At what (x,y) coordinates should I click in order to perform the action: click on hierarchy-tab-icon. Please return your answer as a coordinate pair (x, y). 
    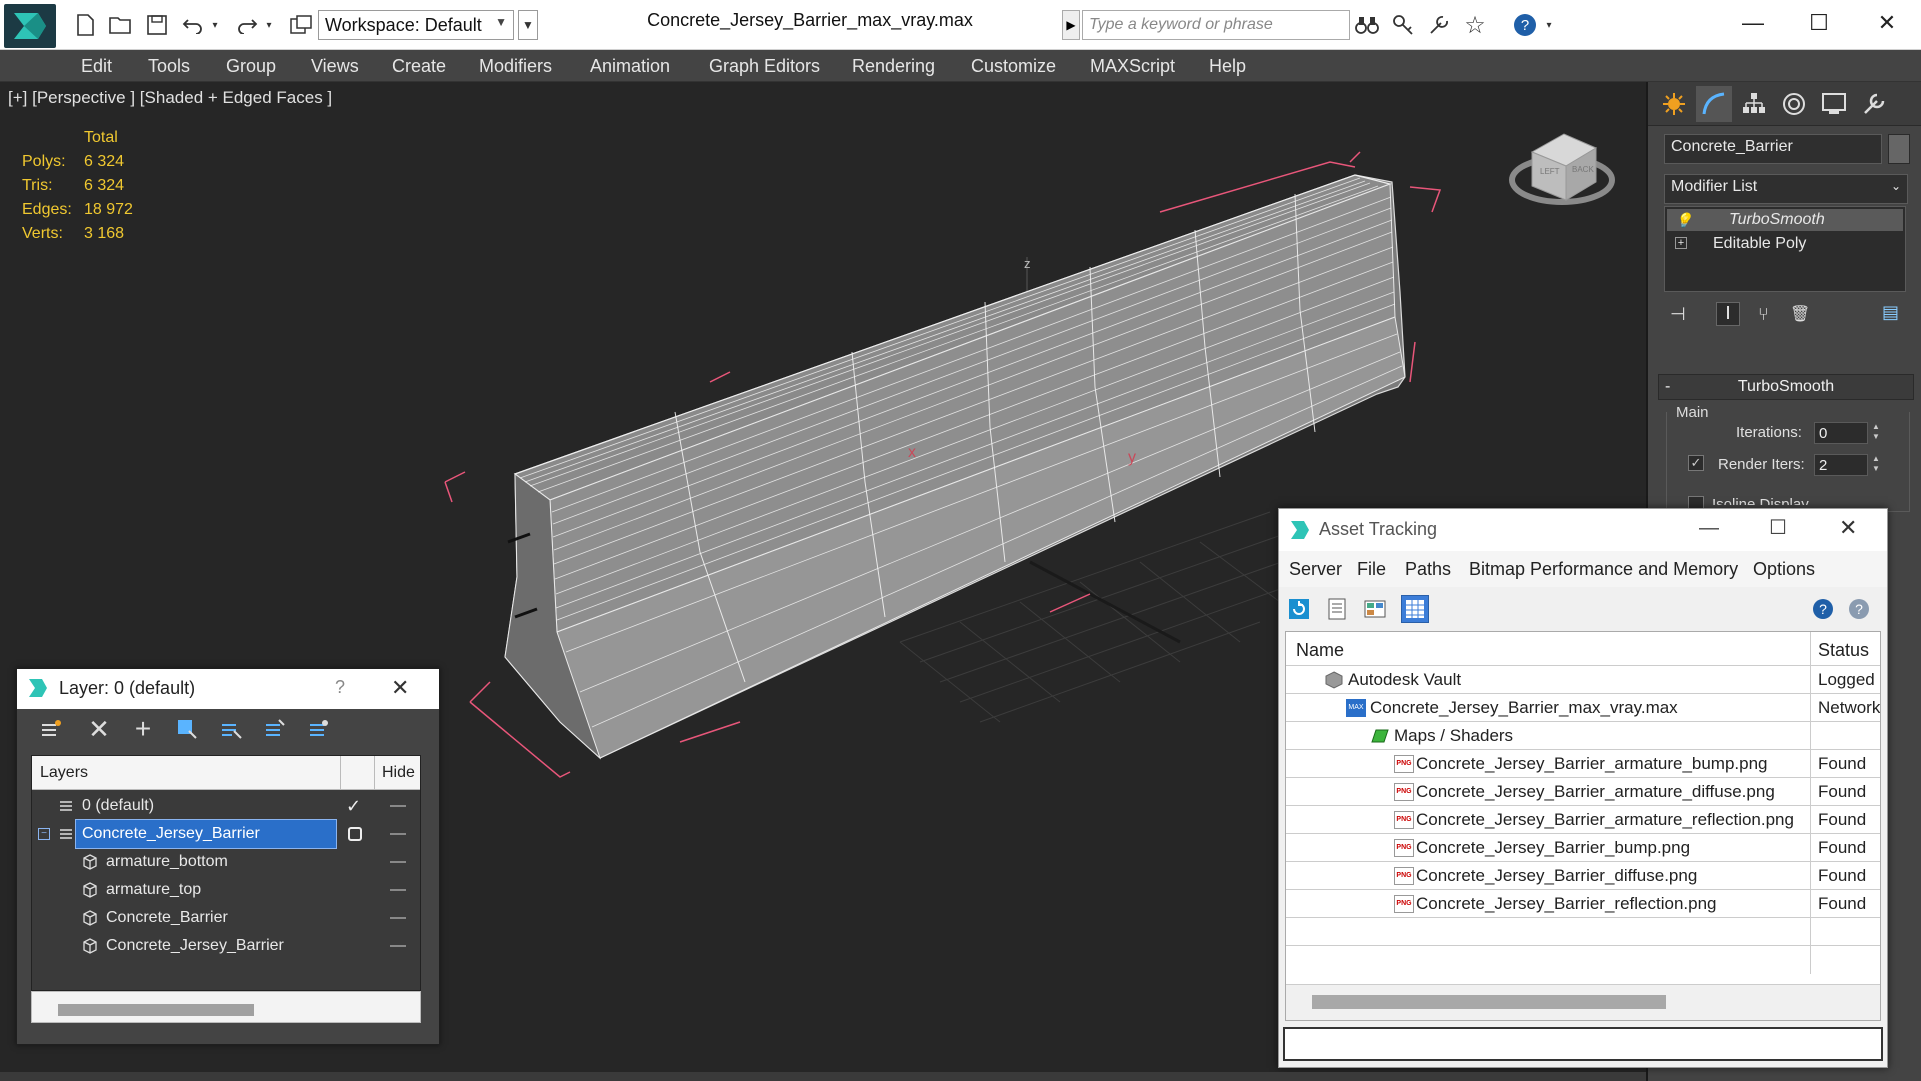
    Looking at the image, I should click on (1754, 104).